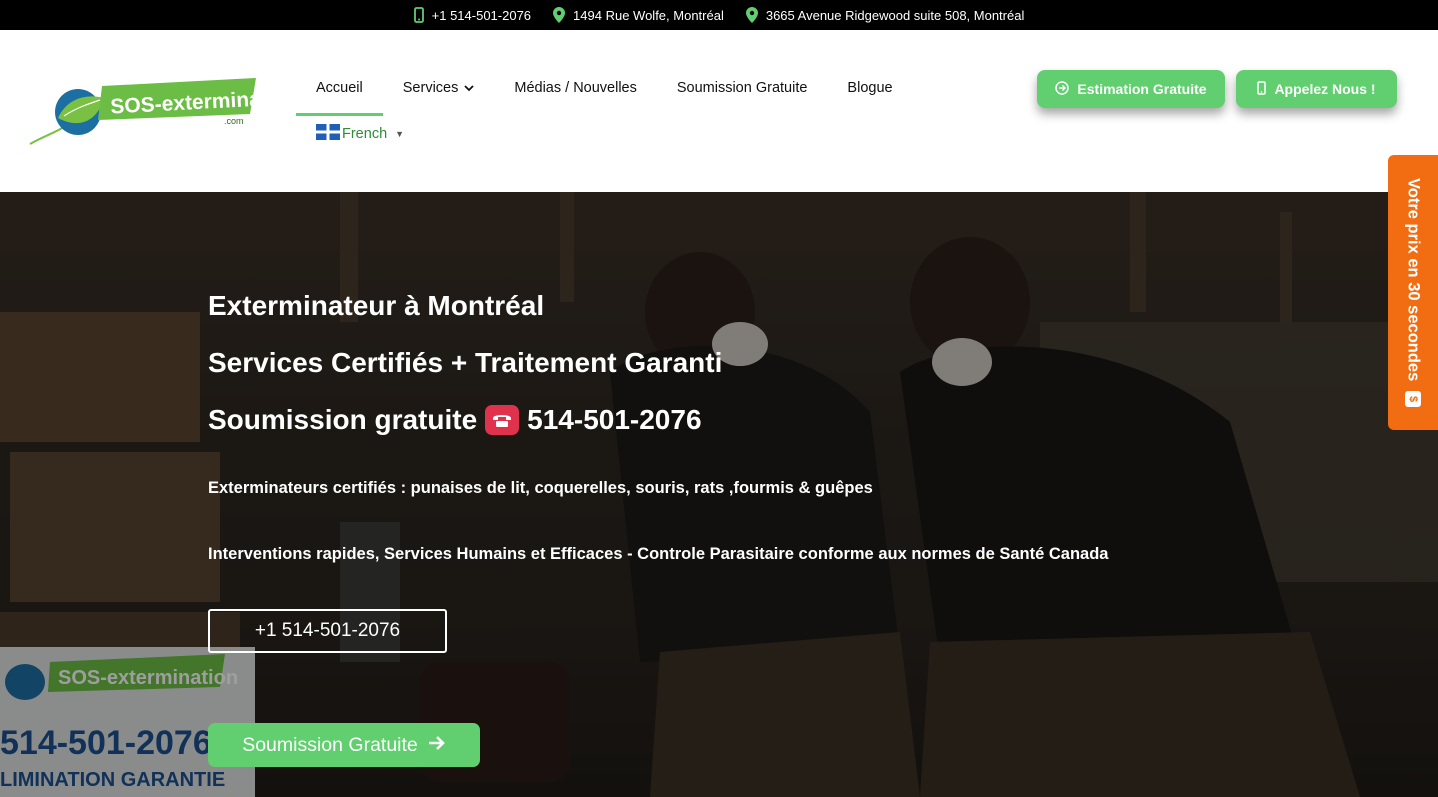 The height and width of the screenshot is (797, 1438). Describe the element at coordinates (327, 631) in the screenshot. I see `hero-phone-button: +1 514-501-2076` at that location.